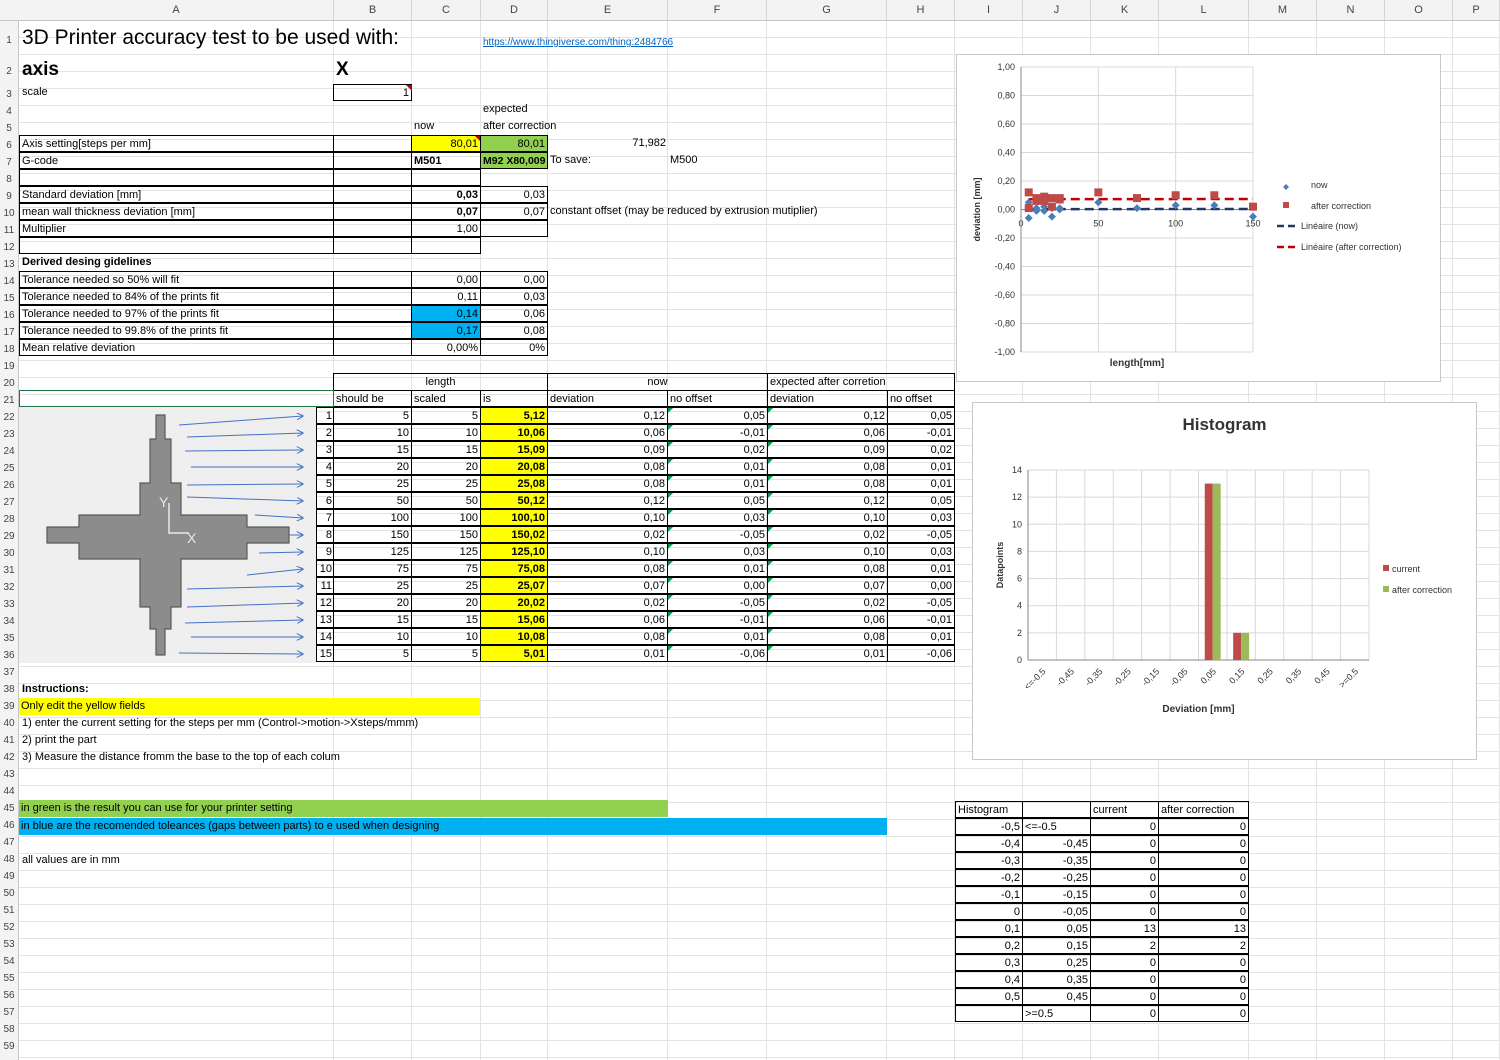 The height and width of the screenshot is (1060, 1500). I want to click on row-header-36: 36, so click(9, 655).